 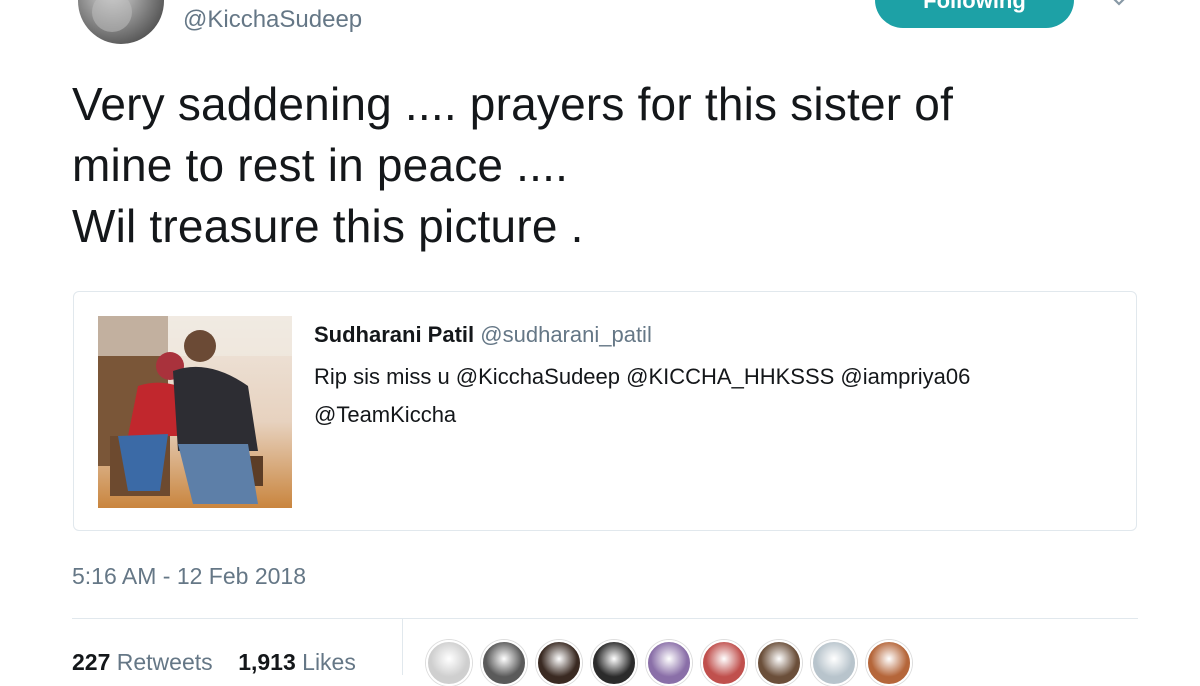 What do you see at coordinates (402, 646) in the screenshot?
I see `stats-divider` at bounding box center [402, 646].